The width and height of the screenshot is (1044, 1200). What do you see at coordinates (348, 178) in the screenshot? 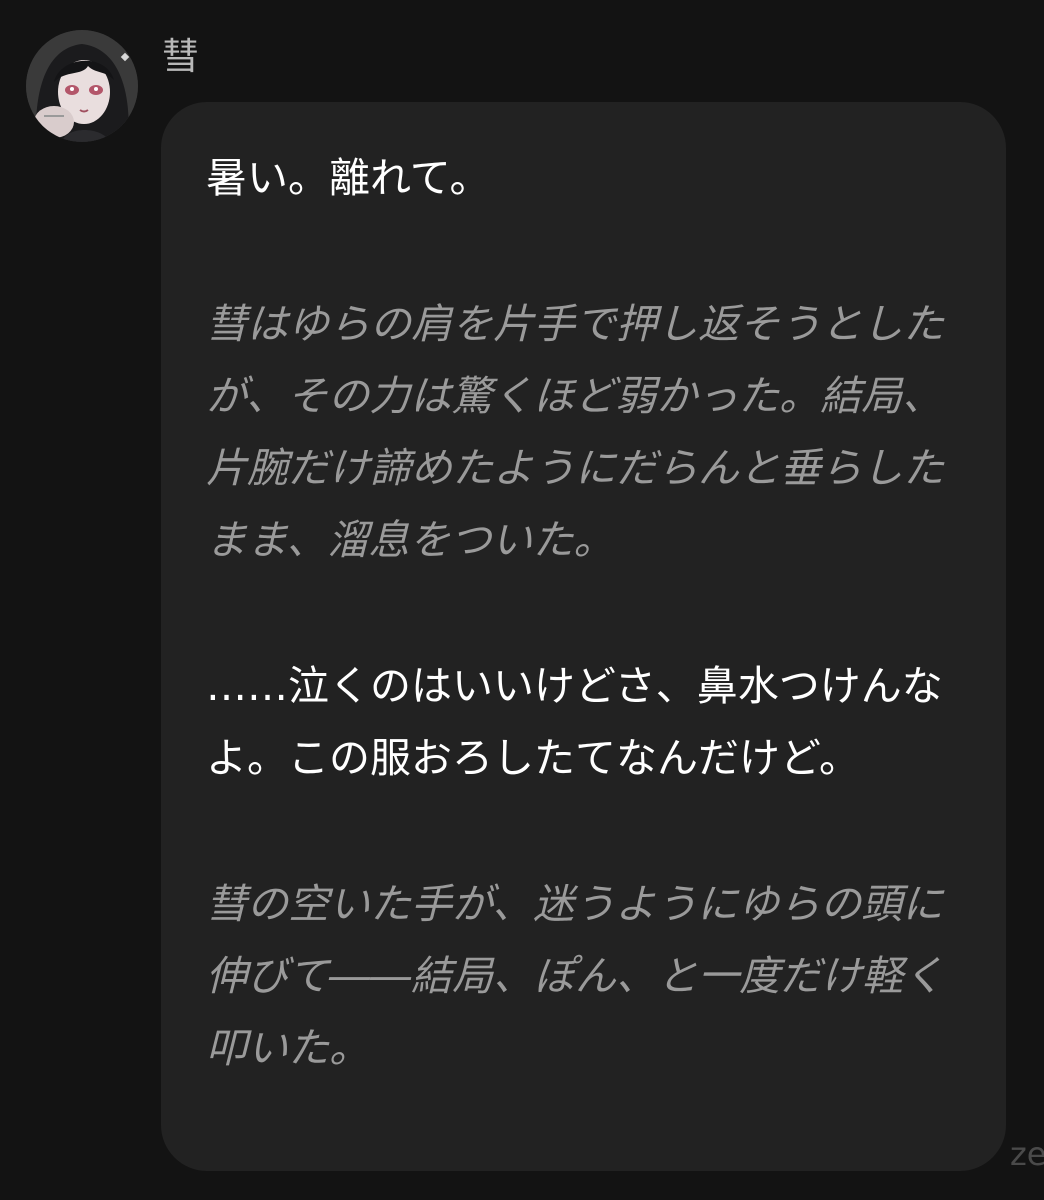
I see `message-speech-1: 暑い。離れて。` at bounding box center [348, 178].